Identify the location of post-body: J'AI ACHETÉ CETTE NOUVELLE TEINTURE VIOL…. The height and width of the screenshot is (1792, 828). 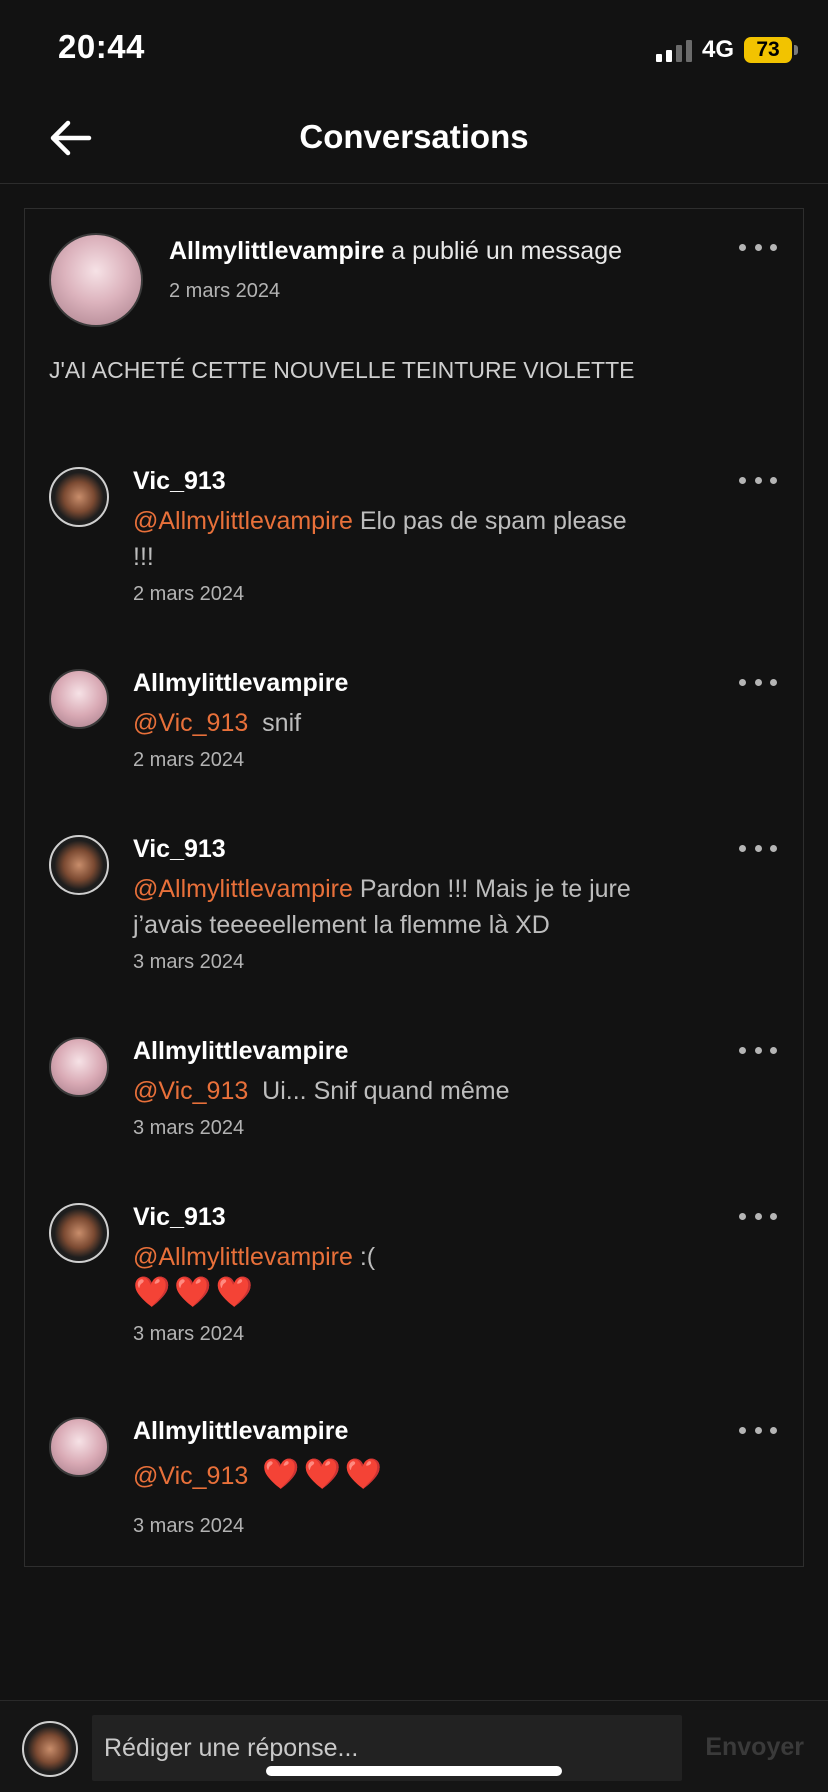
(342, 370).